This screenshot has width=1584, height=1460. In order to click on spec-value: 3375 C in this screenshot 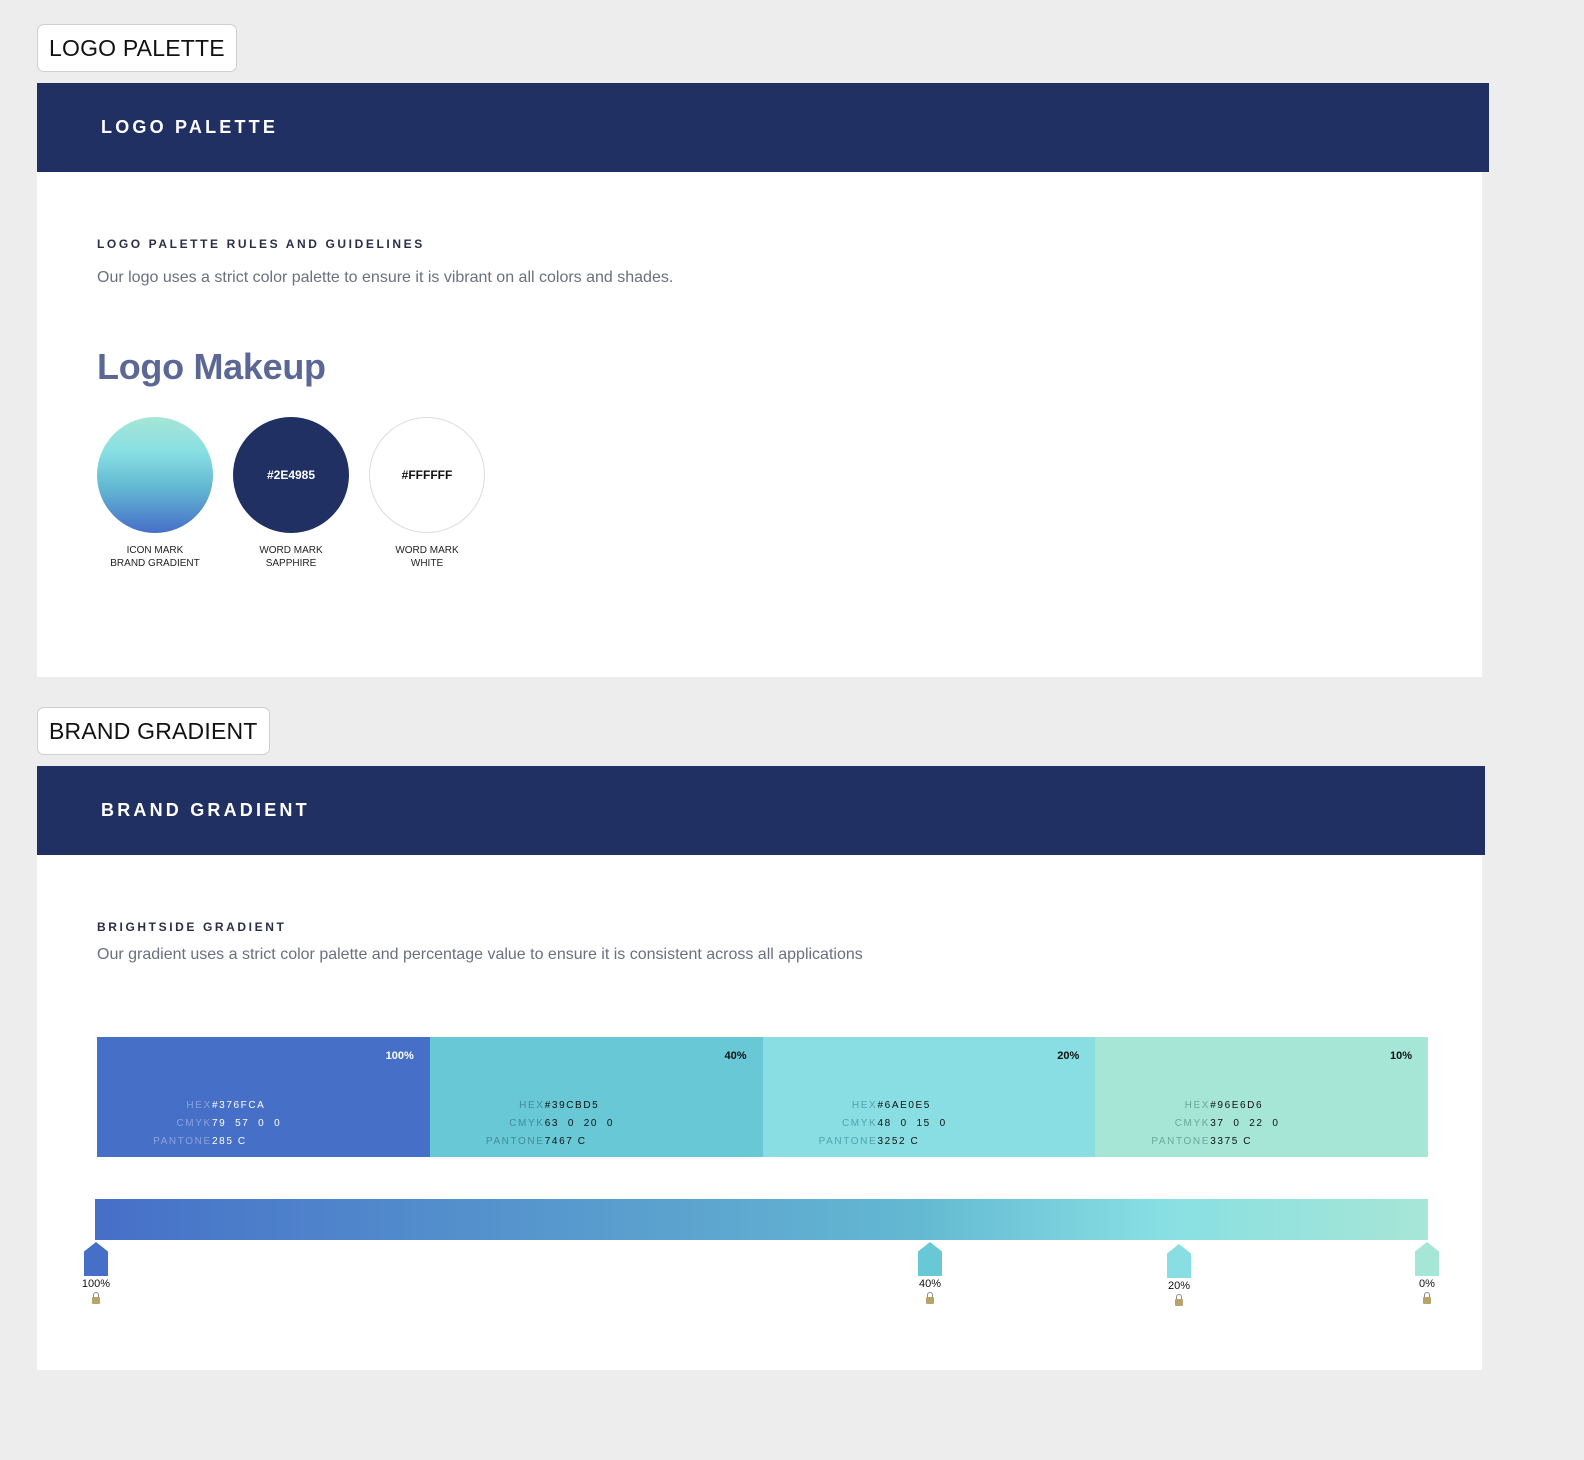, I will do `click(1231, 1141)`.